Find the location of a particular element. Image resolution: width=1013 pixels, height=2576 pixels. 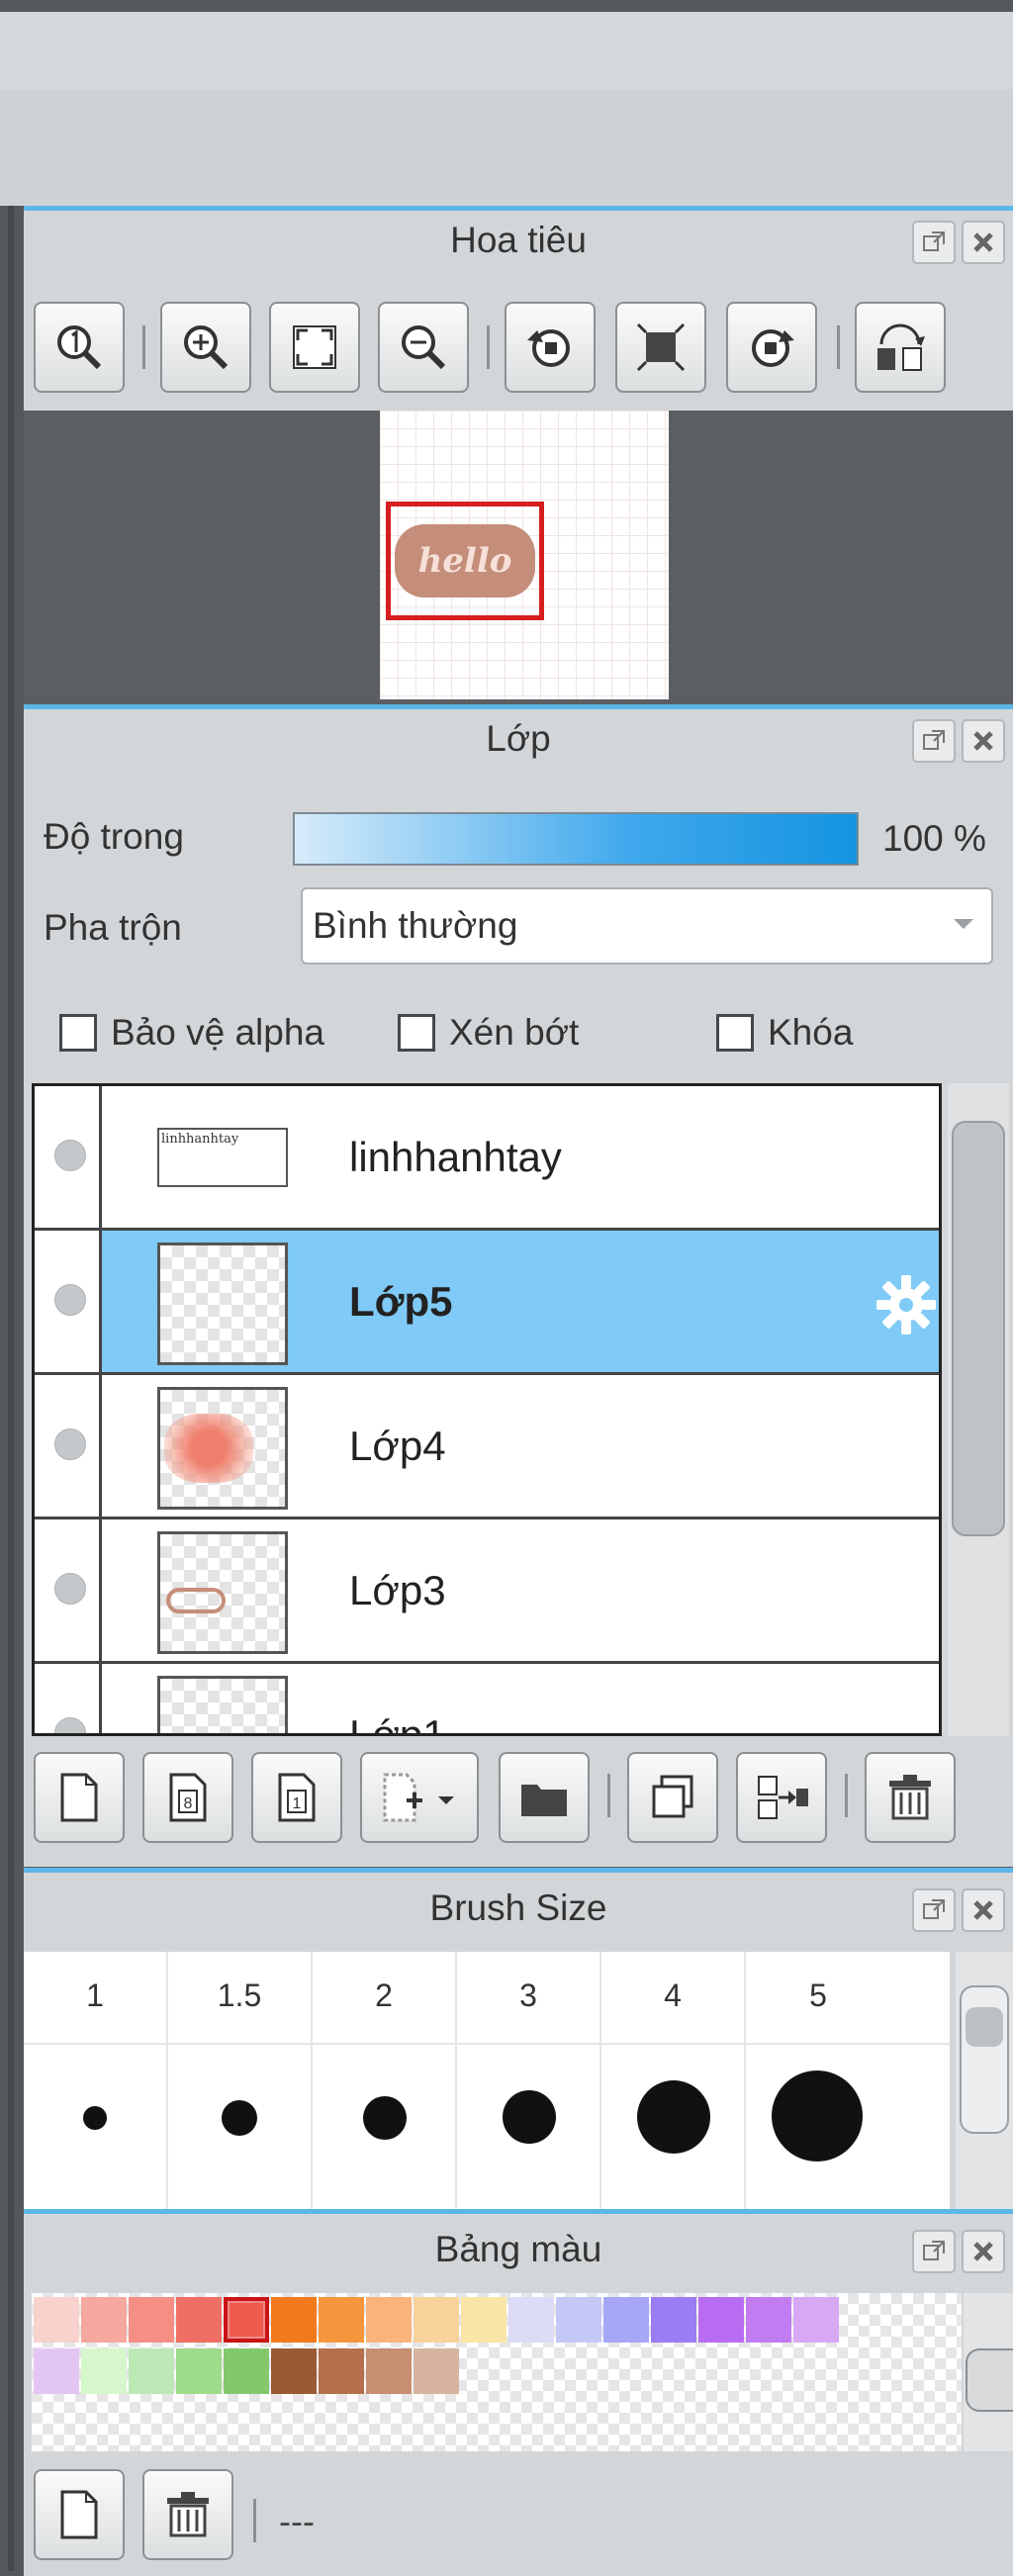

brush-size-scrollbar is located at coordinates (984, 2080).